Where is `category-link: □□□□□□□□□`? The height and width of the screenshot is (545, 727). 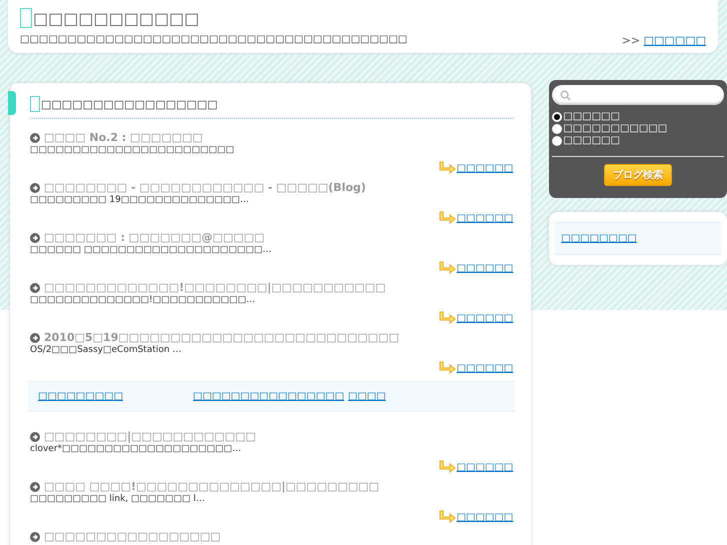
category-link: □□□□□□□□□ is located at coordinates (115, 396).